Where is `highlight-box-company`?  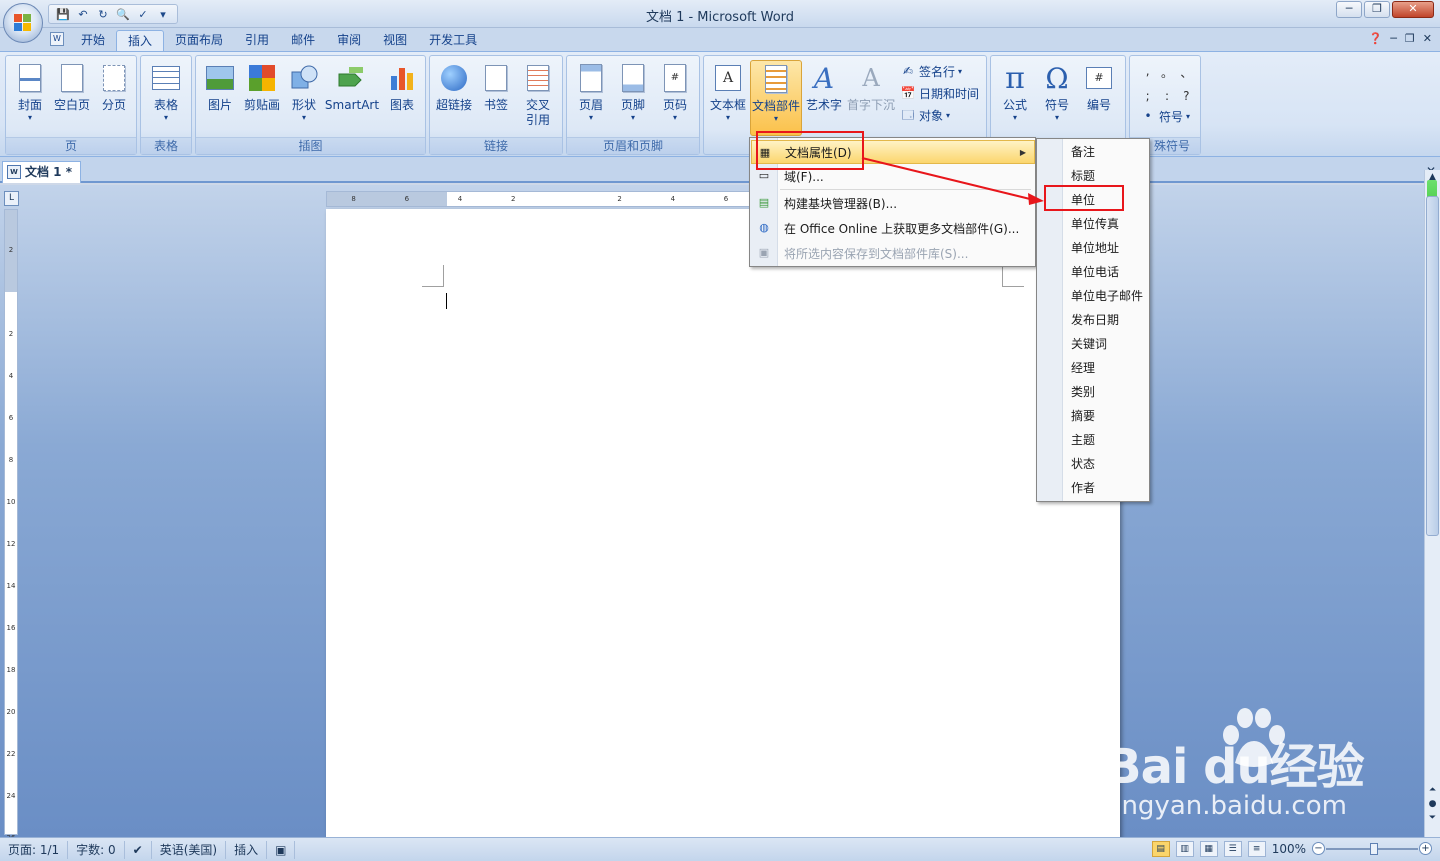
highlight-box-company is located at coordinates (1084, 198).